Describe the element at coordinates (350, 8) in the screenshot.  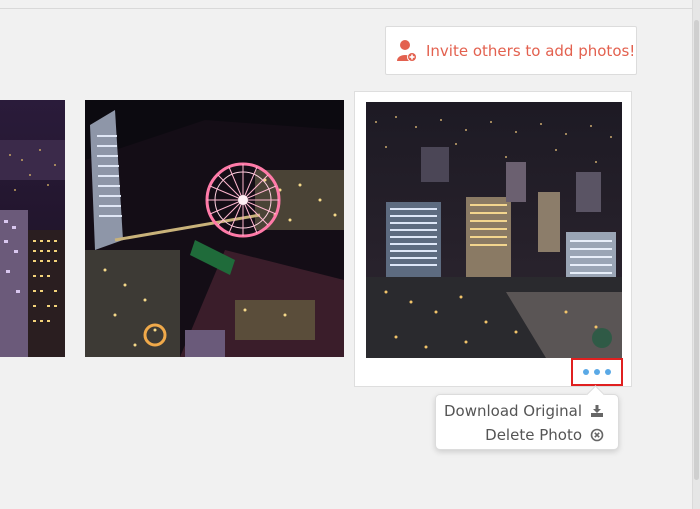
I see `top-divider` at that location.